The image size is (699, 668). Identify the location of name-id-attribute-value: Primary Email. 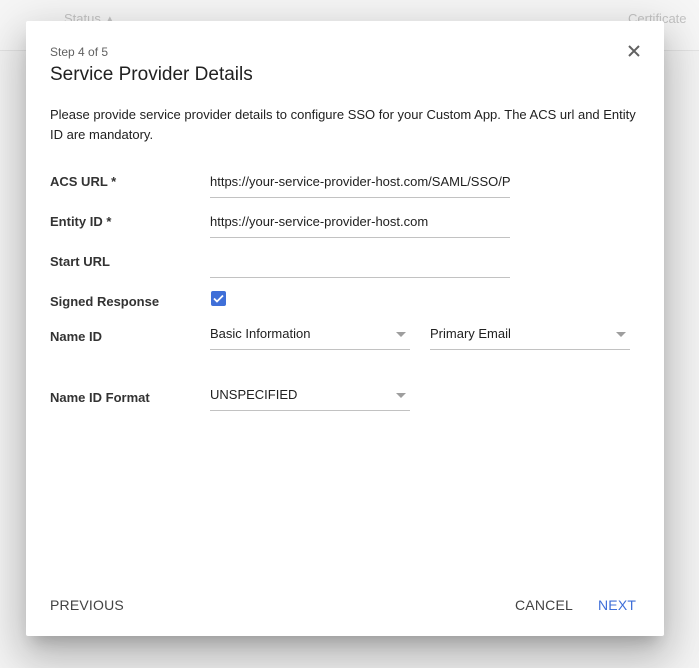
(470, 333).